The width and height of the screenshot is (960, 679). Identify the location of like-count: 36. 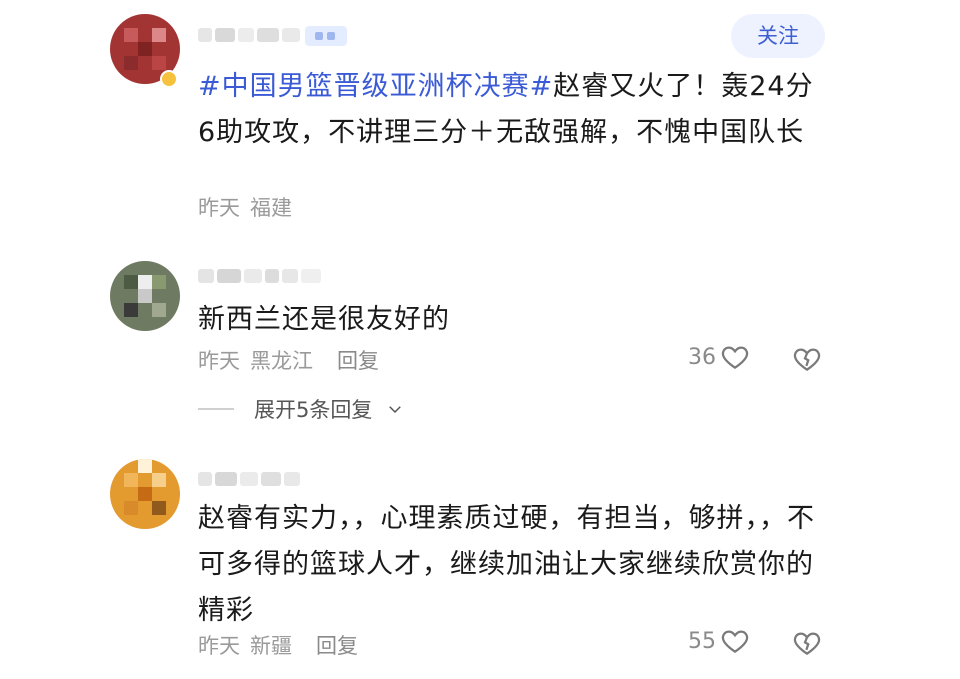
(702, 357).